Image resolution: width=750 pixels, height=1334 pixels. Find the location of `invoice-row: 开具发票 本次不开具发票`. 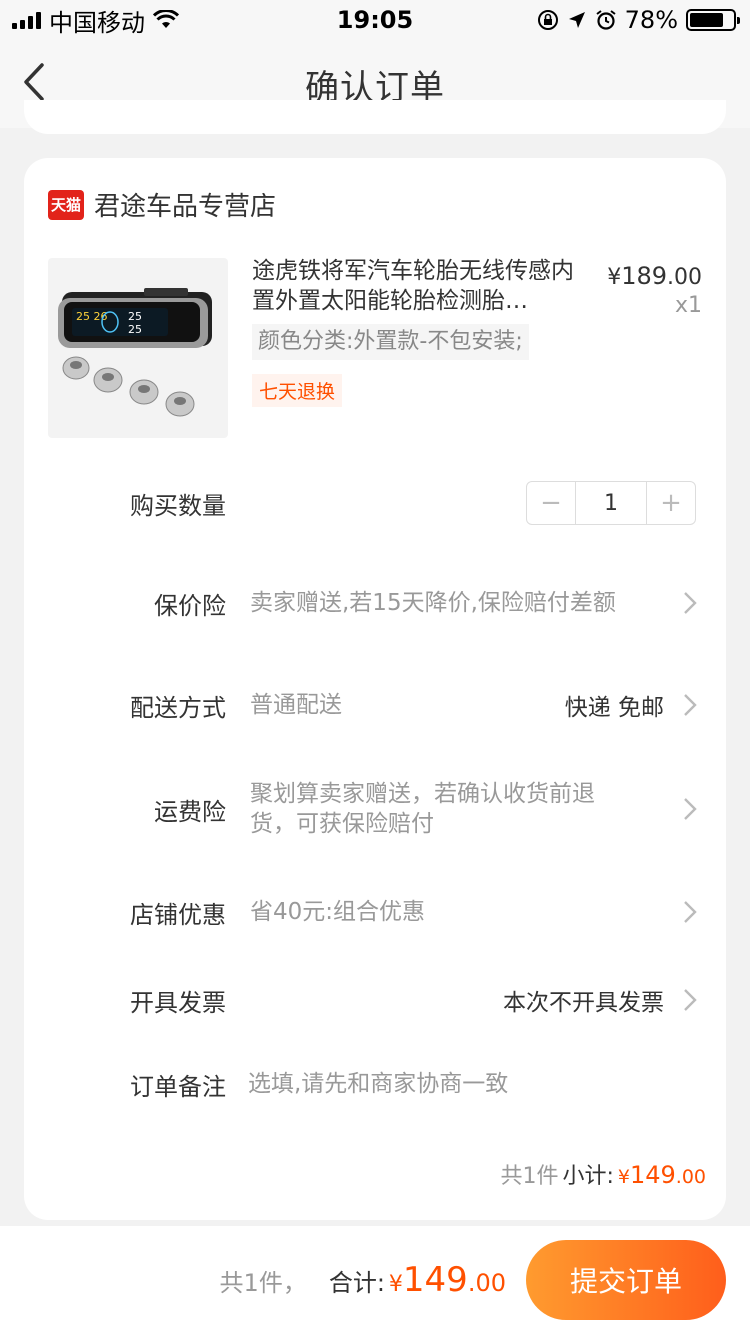

invoice-row: 开具发票 本次不开具发票 is located at coordinates (375, 1000).